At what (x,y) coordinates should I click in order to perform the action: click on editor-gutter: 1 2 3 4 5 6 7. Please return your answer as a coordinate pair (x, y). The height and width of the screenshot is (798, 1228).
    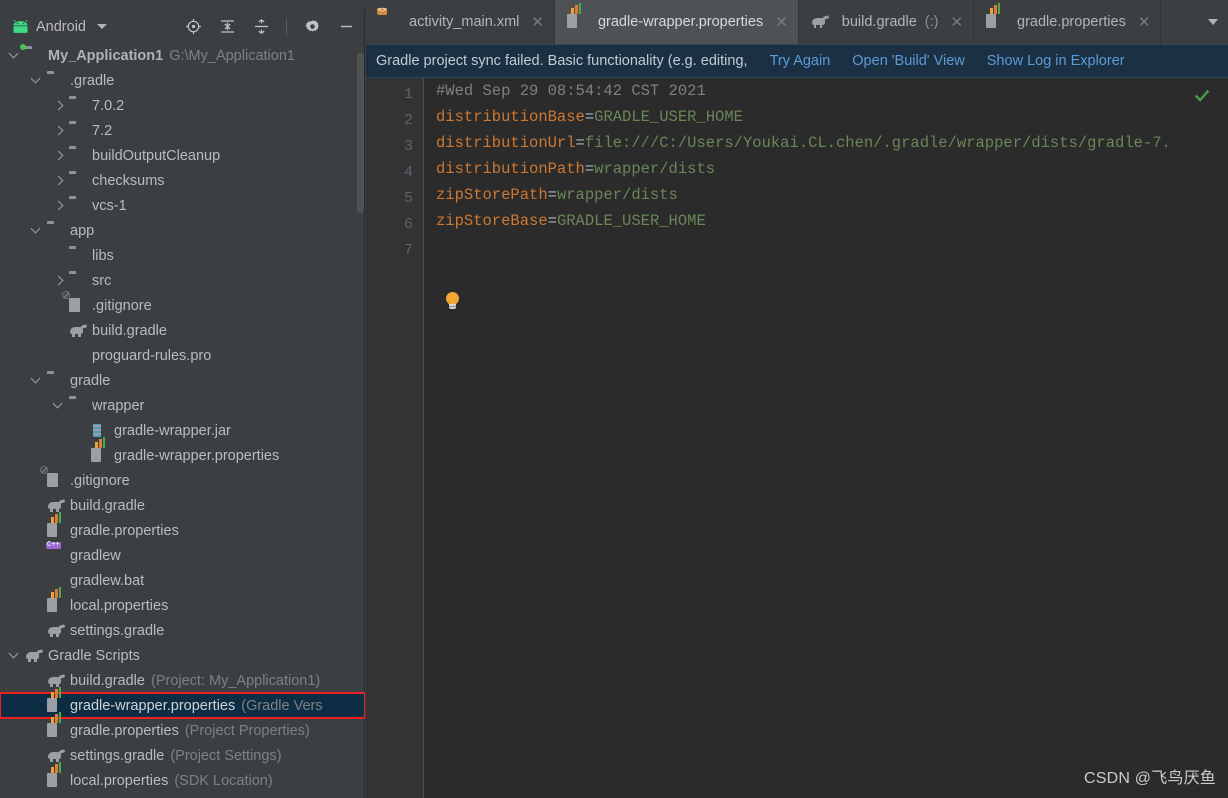
    Looking at the image, I should click on (394, 438).